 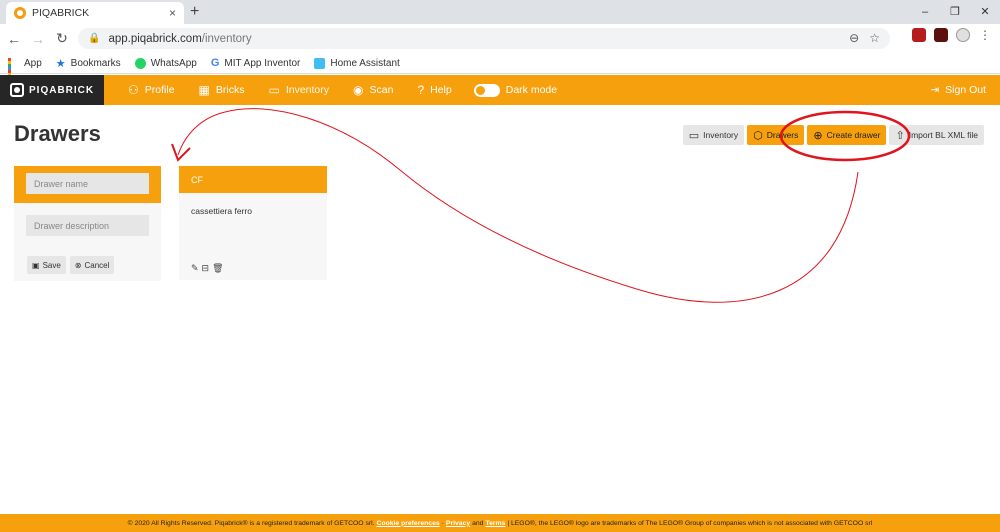 What do you see at coordinates (941, 35) in the screenshot?
I see `extension-icon` at bounding box center [941, 35].